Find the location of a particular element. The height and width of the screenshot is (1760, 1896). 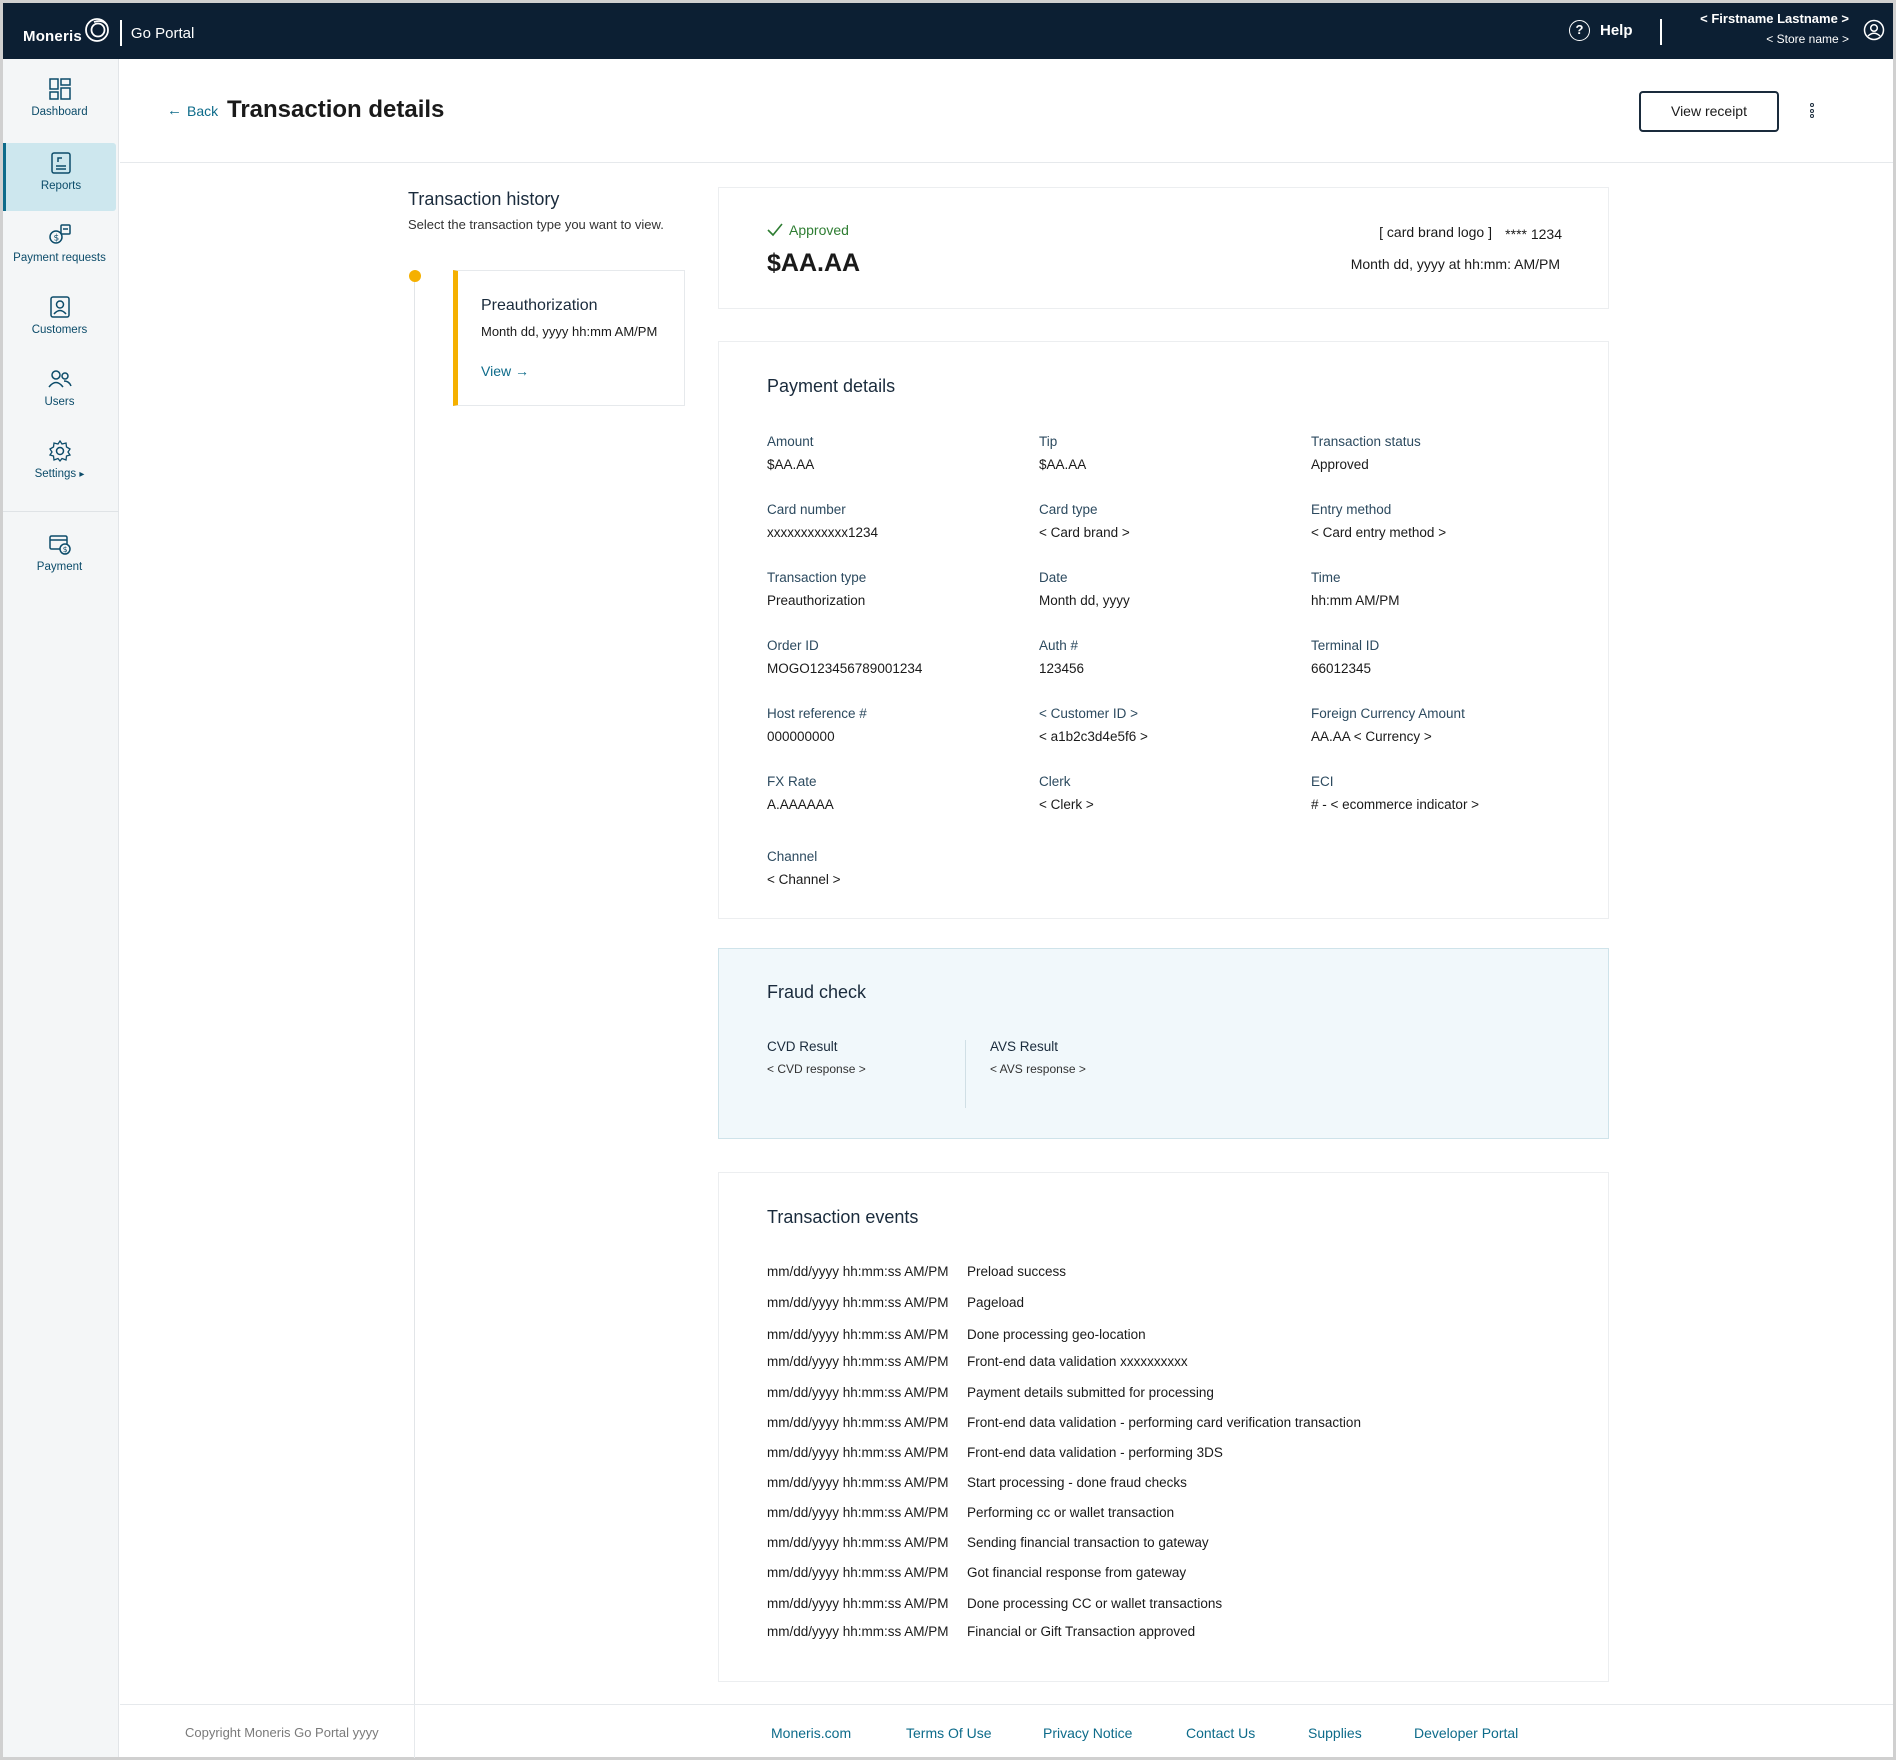

help-icon: ? is located at coordinates (1579, 30).